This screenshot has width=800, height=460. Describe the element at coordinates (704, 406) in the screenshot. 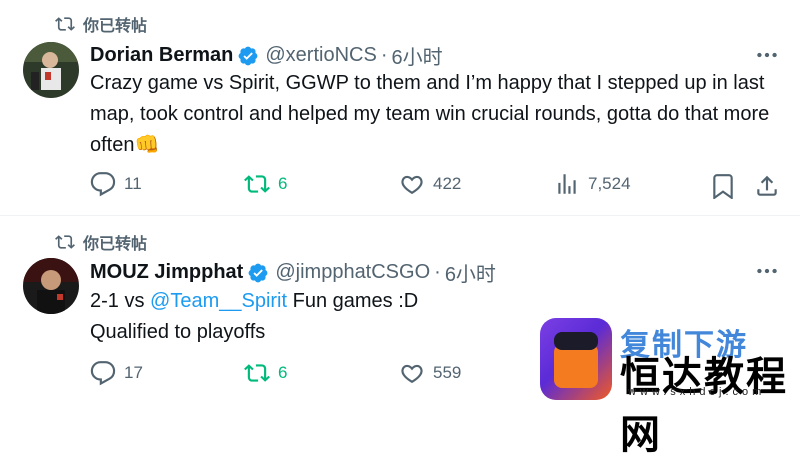

I see `watermark-main-text: 恒达教程网` at that location.